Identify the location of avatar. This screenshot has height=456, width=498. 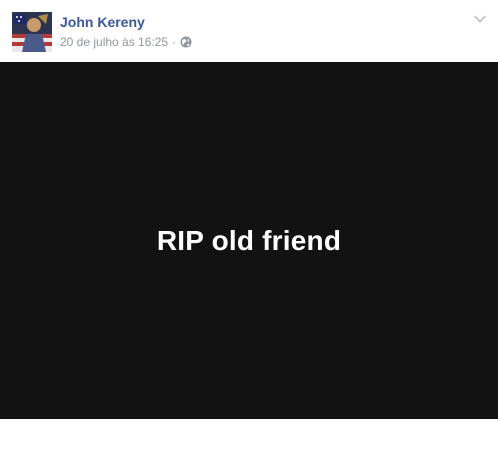
(32, 32).